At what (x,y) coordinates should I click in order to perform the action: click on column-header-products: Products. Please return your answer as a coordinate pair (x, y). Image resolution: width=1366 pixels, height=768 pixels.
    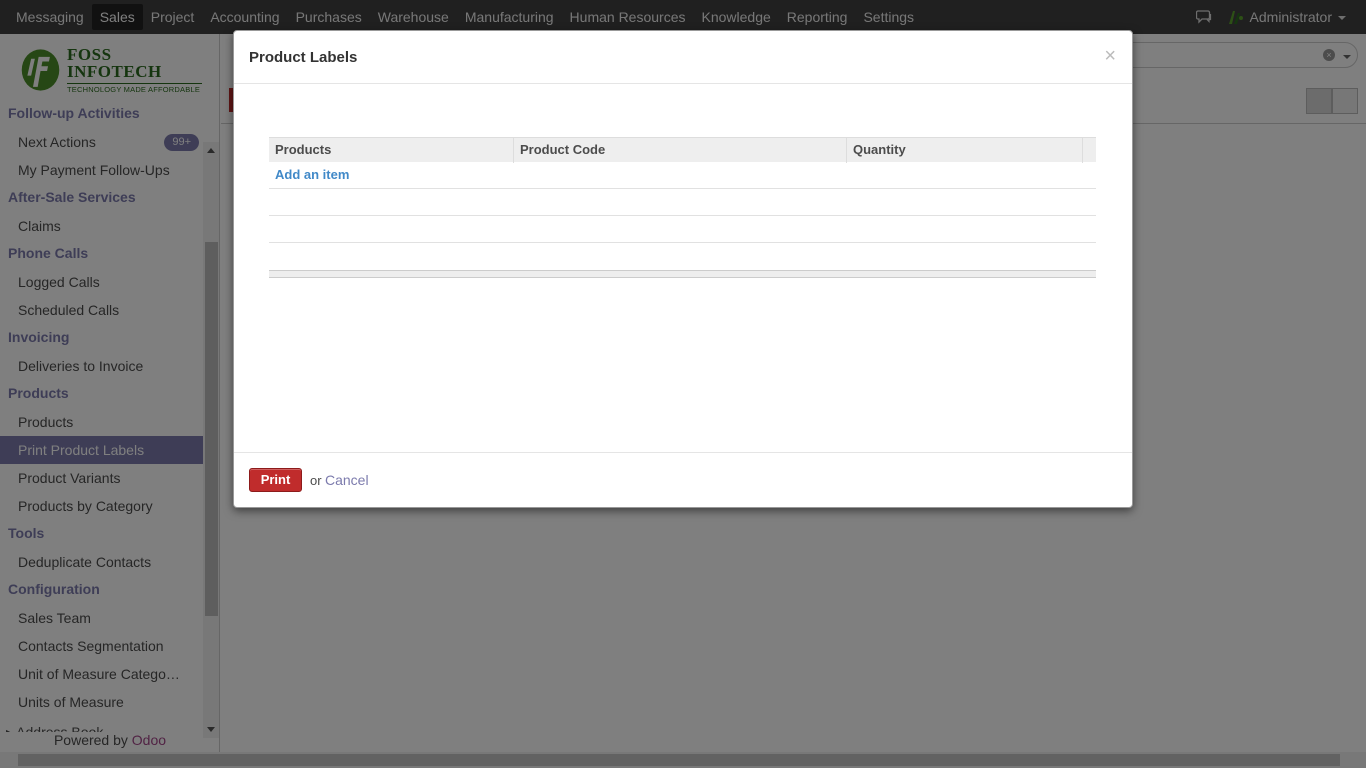
    Looking at the image, I should click on (391, 150).